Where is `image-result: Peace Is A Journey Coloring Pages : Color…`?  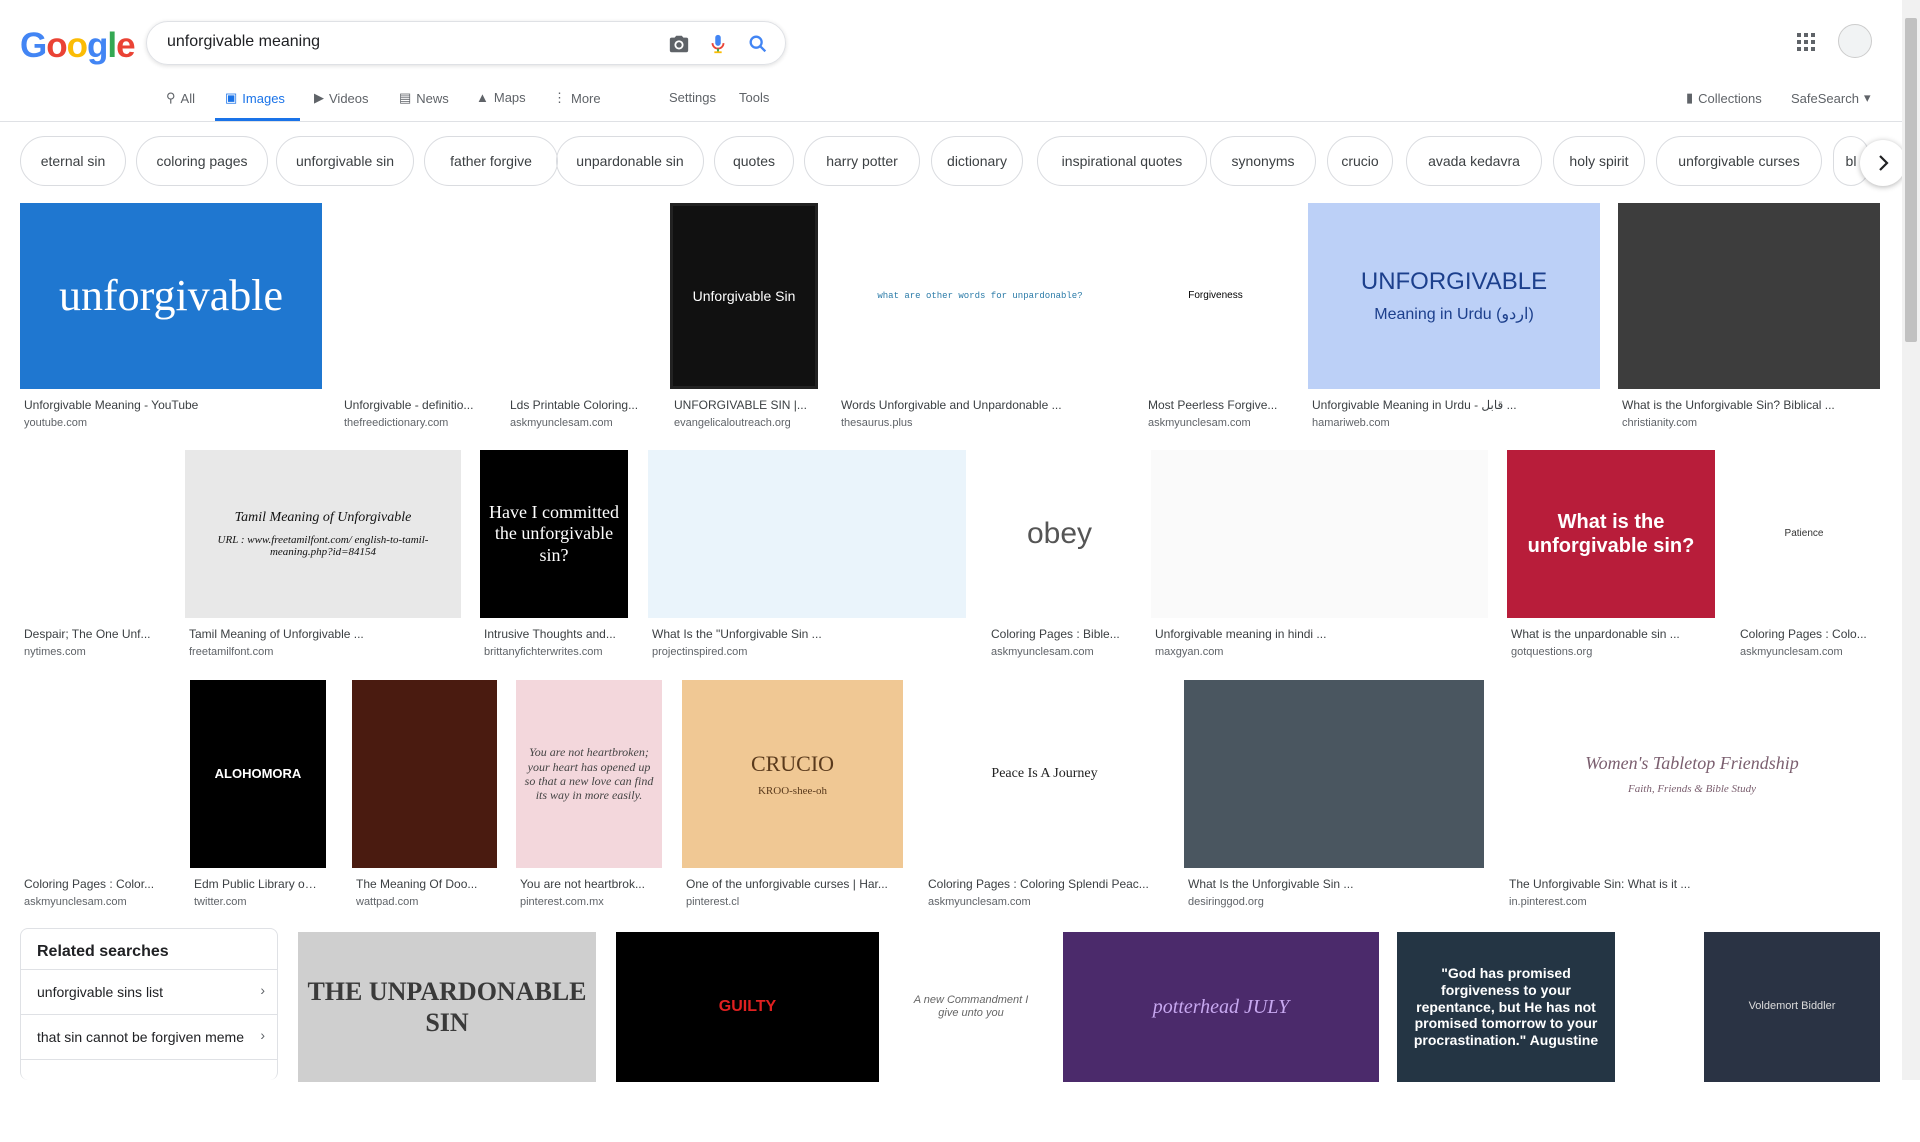 image-result: Peace Is A Journey Coloring Pages : Color… is located at coordinates (1044, 804).